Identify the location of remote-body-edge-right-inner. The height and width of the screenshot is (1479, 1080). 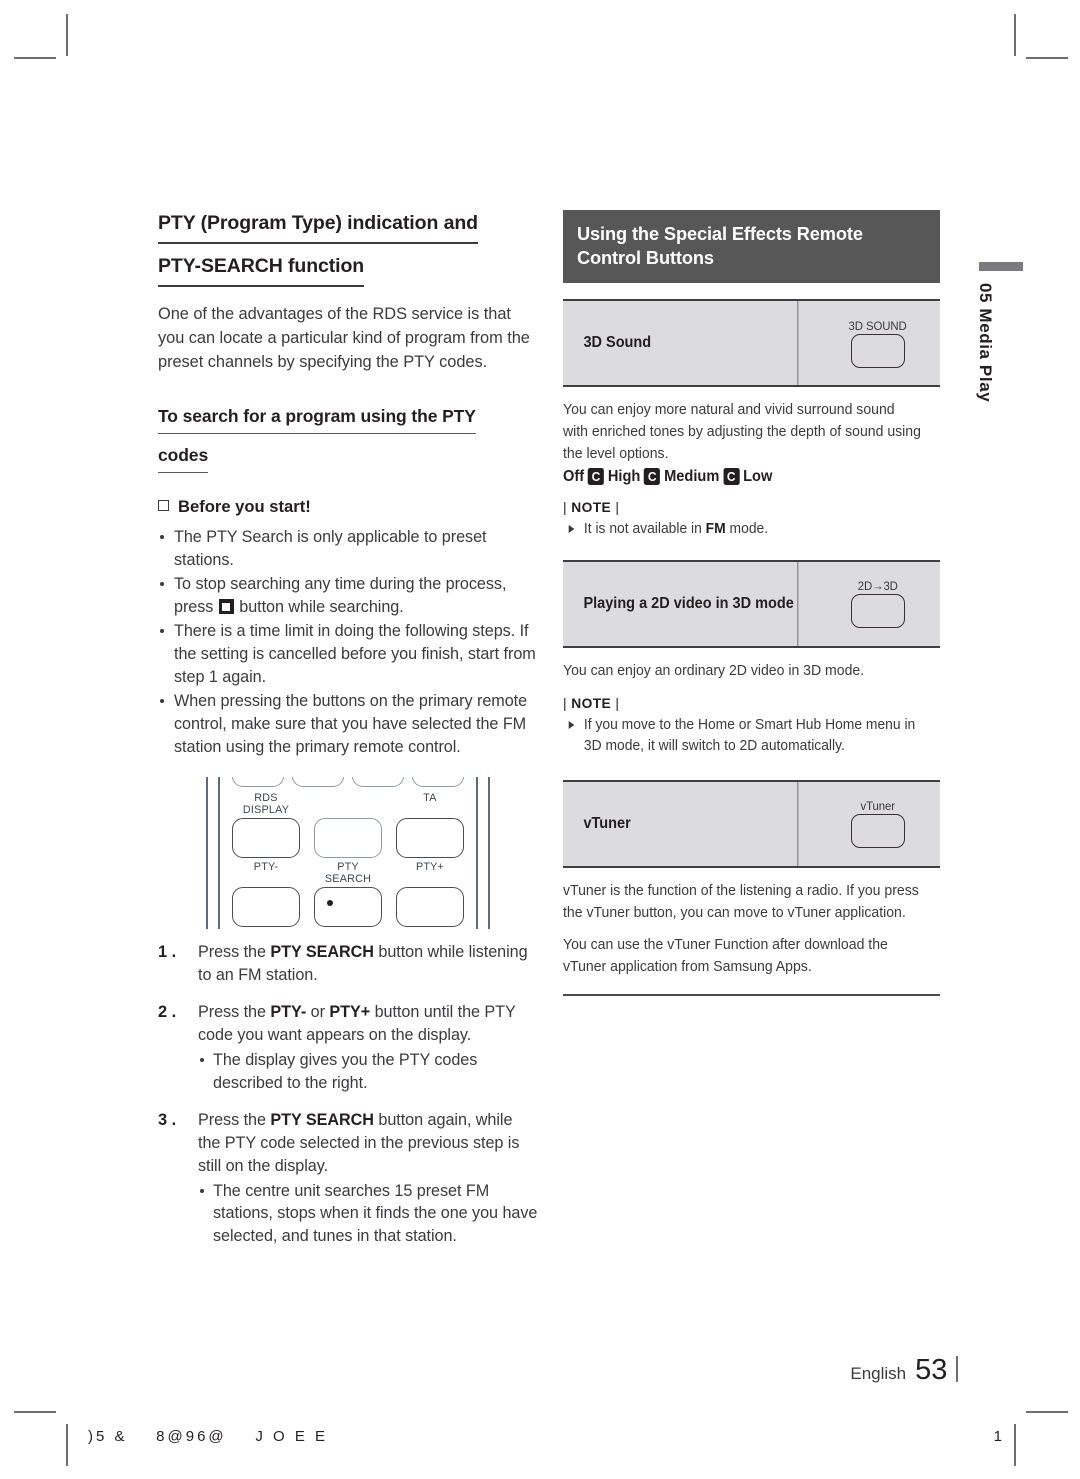
(477, 853).